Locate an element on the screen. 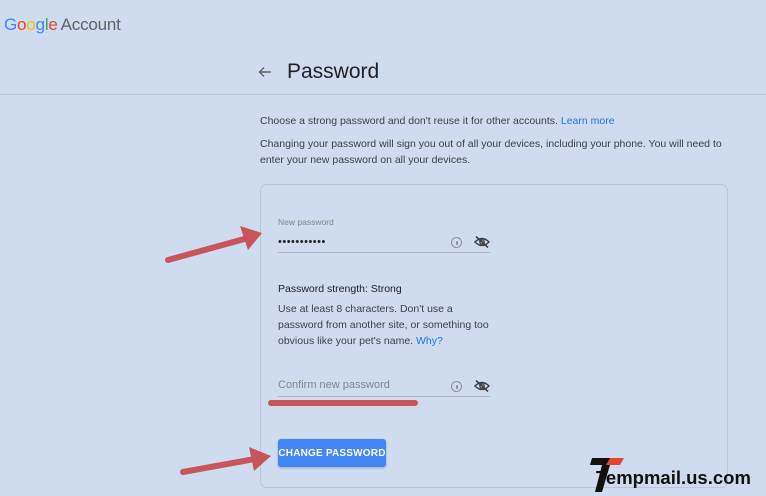  new-password-label: New password is located at coordinates (306, 222).